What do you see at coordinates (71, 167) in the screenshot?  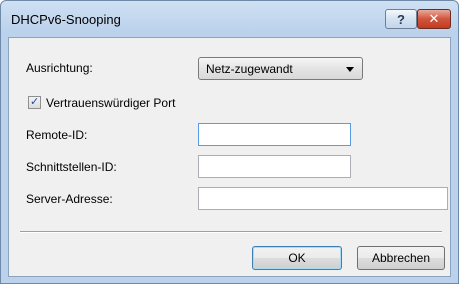 I see `interface-id-label: Schnittstellen-ID:` at bounding box center [71, 167].